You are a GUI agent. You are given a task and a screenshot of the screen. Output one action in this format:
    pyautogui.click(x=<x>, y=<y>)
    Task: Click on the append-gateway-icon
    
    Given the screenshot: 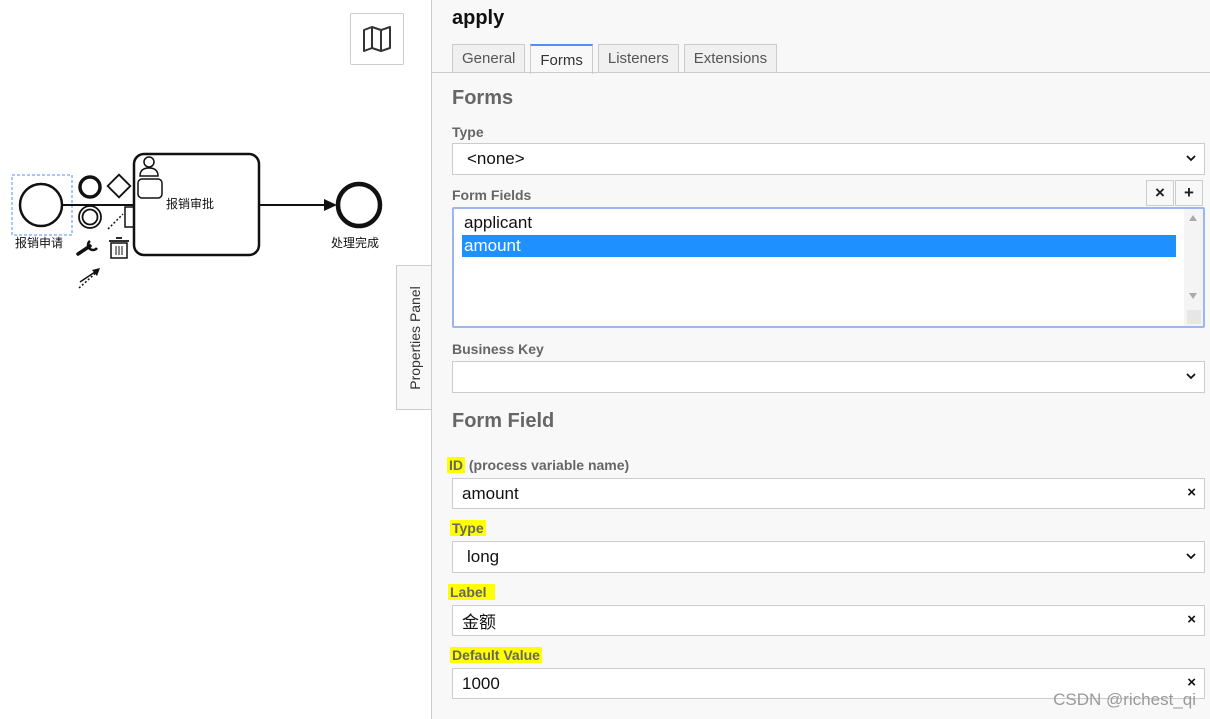 What is the action you would take?
    pyautogui.click(x=119, y=186)
    